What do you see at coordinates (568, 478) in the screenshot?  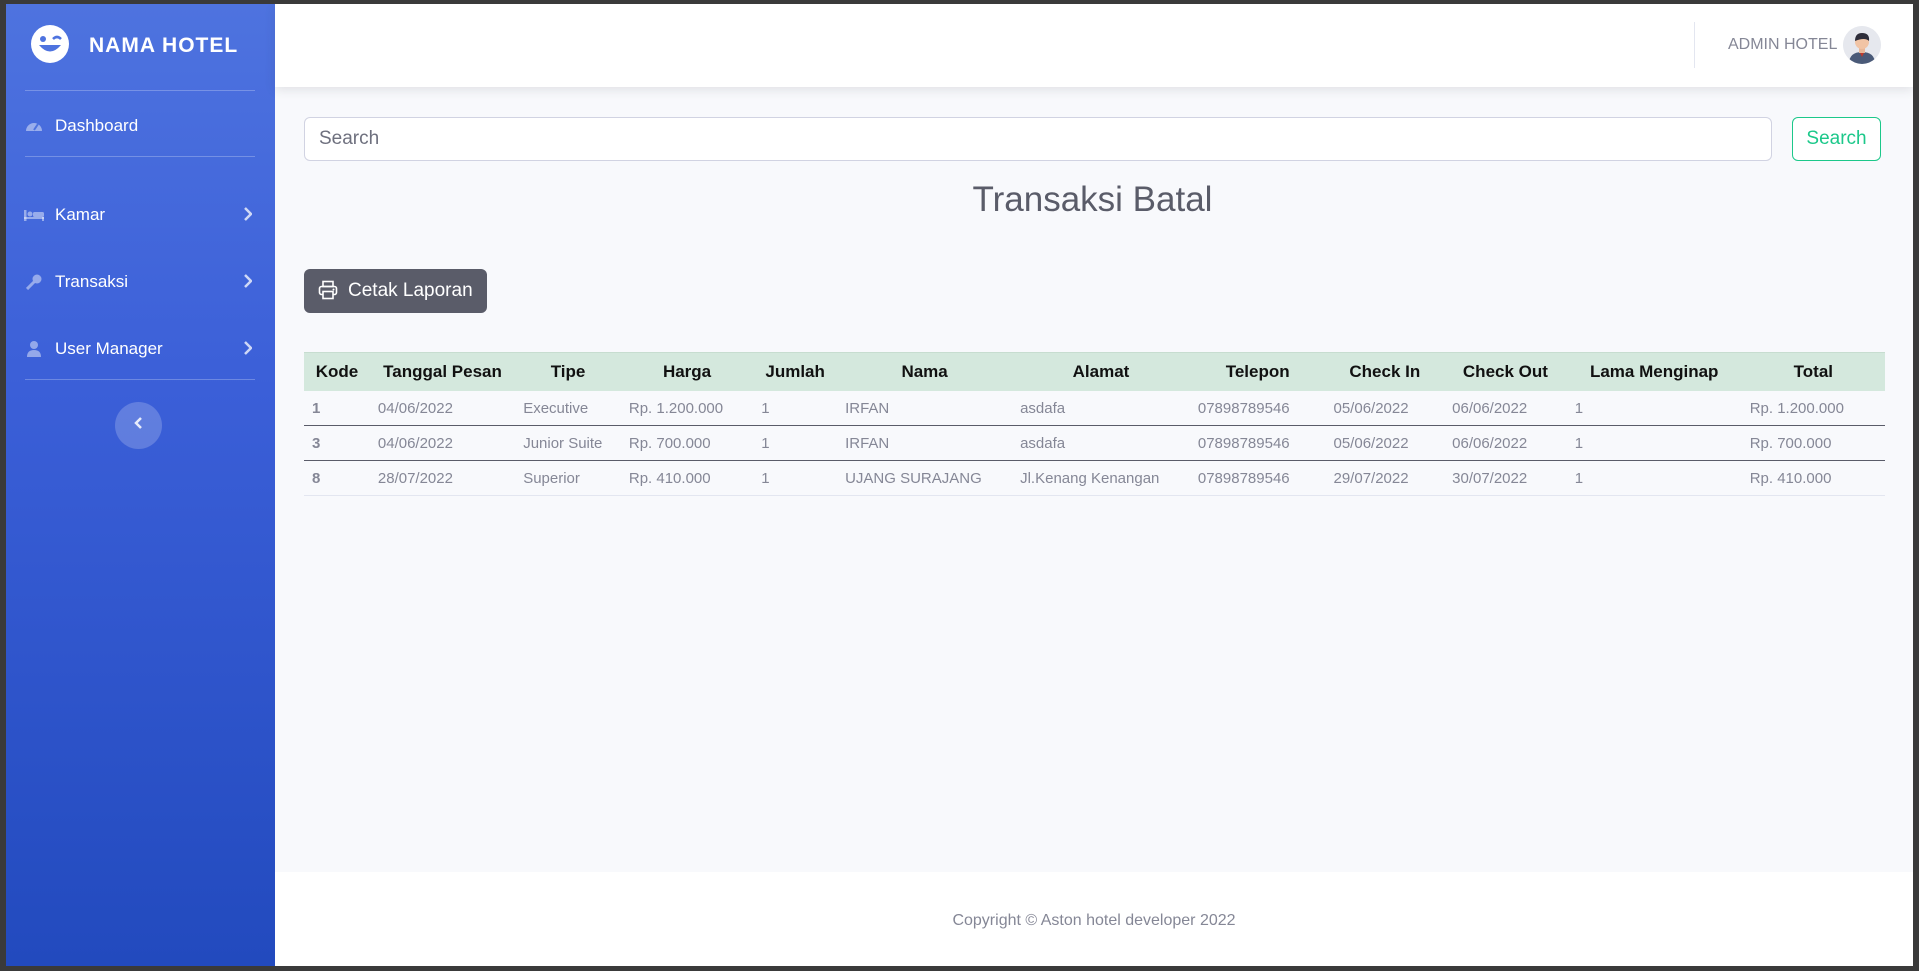 I see `cell-tipe: Superior` at bounding box center [568, 478].